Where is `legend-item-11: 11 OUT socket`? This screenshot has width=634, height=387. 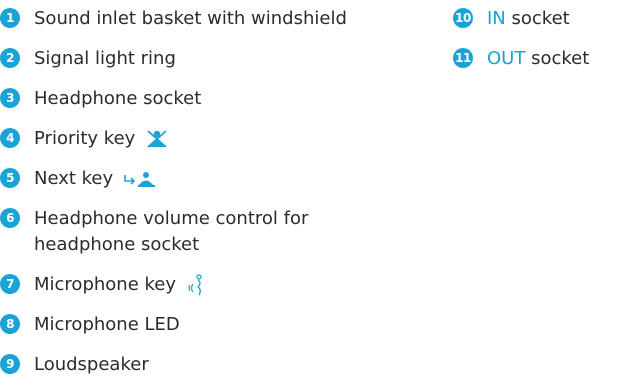 legend-item-11: 11 OUT socket is located at coordinates (543, 59).